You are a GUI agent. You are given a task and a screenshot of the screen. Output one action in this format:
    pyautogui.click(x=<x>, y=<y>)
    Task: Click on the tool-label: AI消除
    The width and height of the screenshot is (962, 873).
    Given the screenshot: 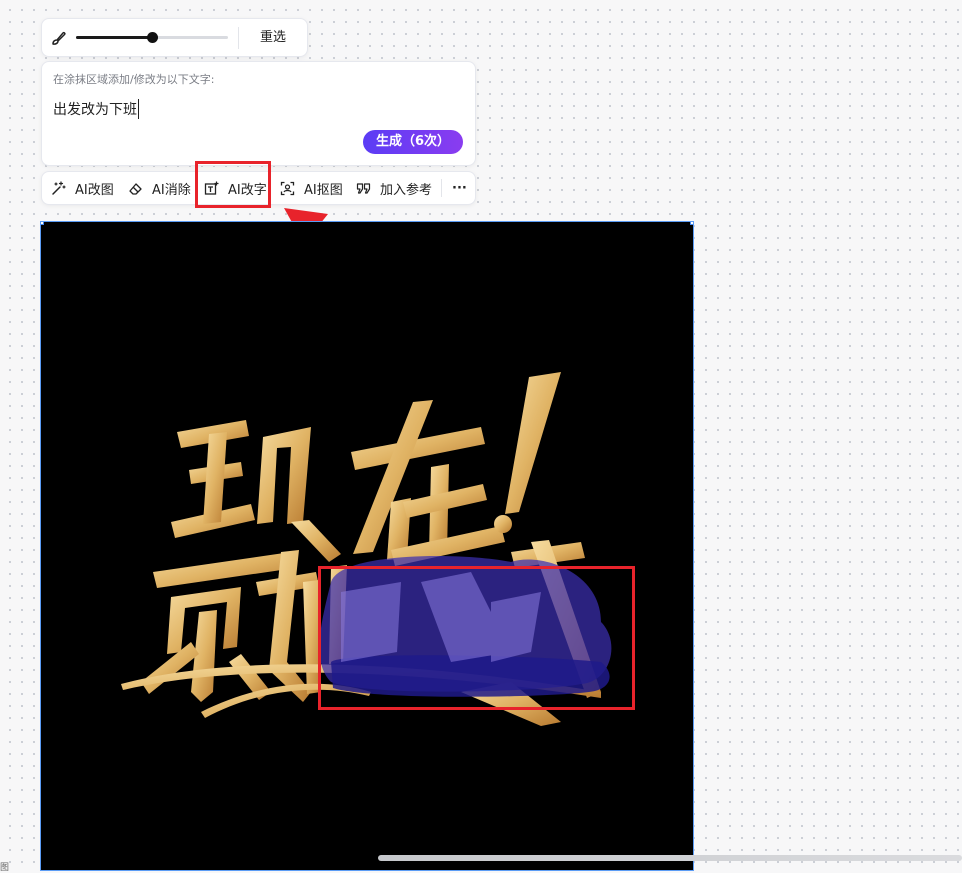 What is the action you would take?
    pyautogui.click(x=171, y=190)
    